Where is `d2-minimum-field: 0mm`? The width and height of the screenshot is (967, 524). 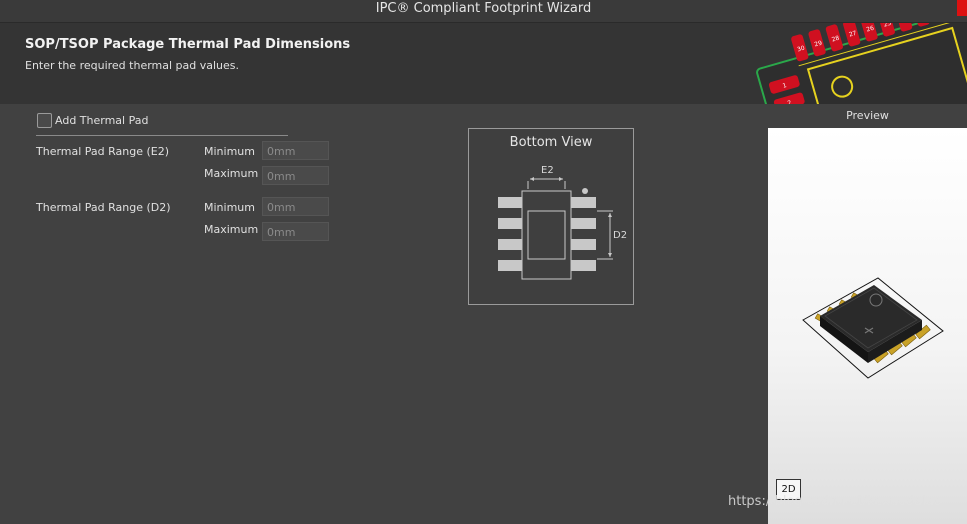 d2-minimum-field: 0mm is located at coordinates (295, 206).